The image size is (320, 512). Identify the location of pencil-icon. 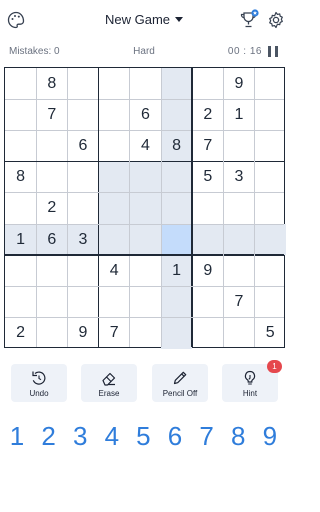
(180, 378).